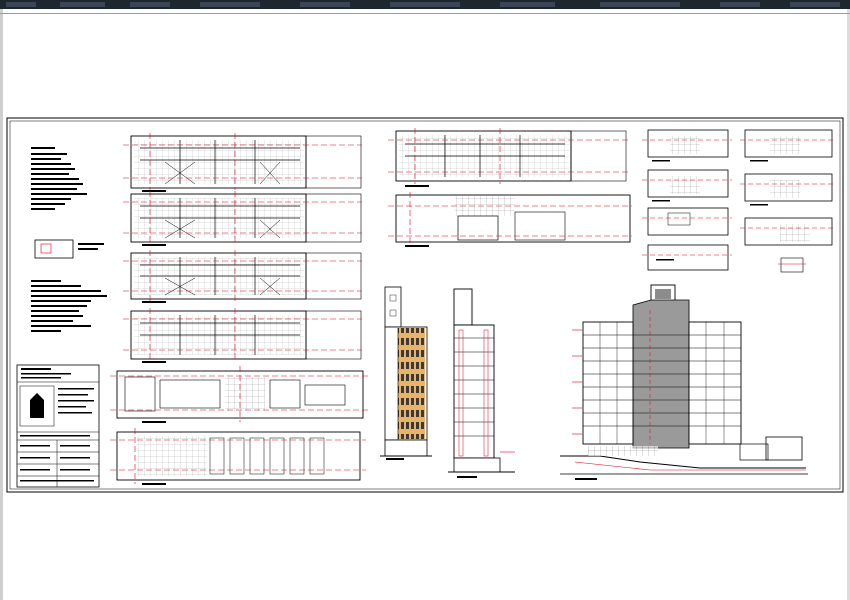  I want to click on side-section, so click(481, 383).